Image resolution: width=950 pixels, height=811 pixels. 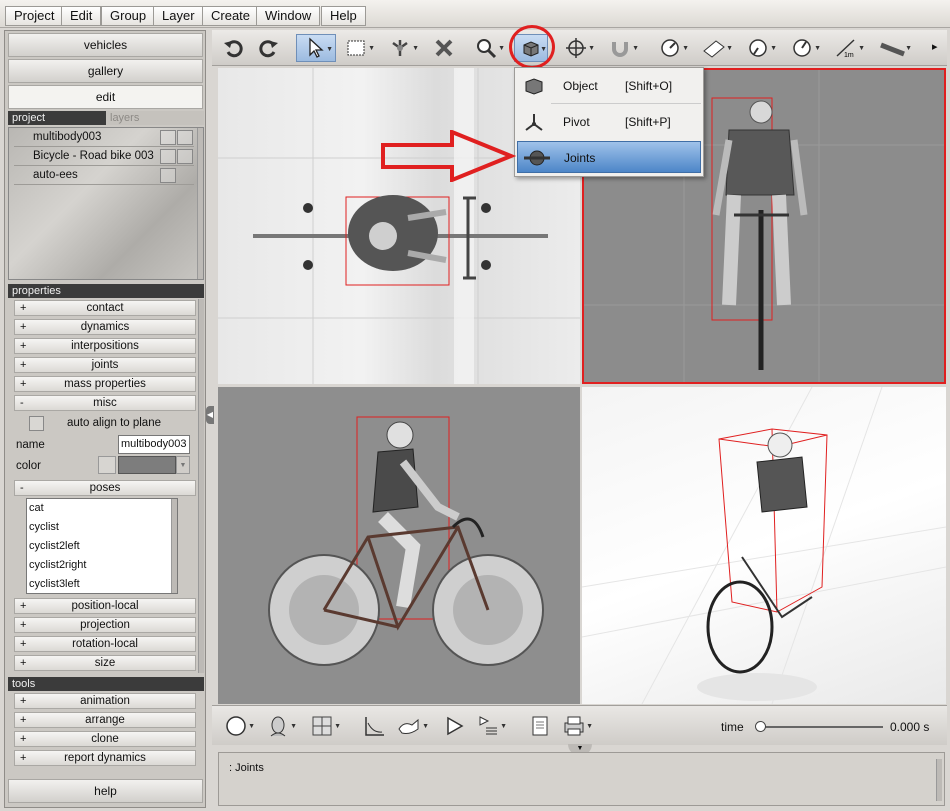 I want to click on poses-scrollbar, so click(x=174, y=546).